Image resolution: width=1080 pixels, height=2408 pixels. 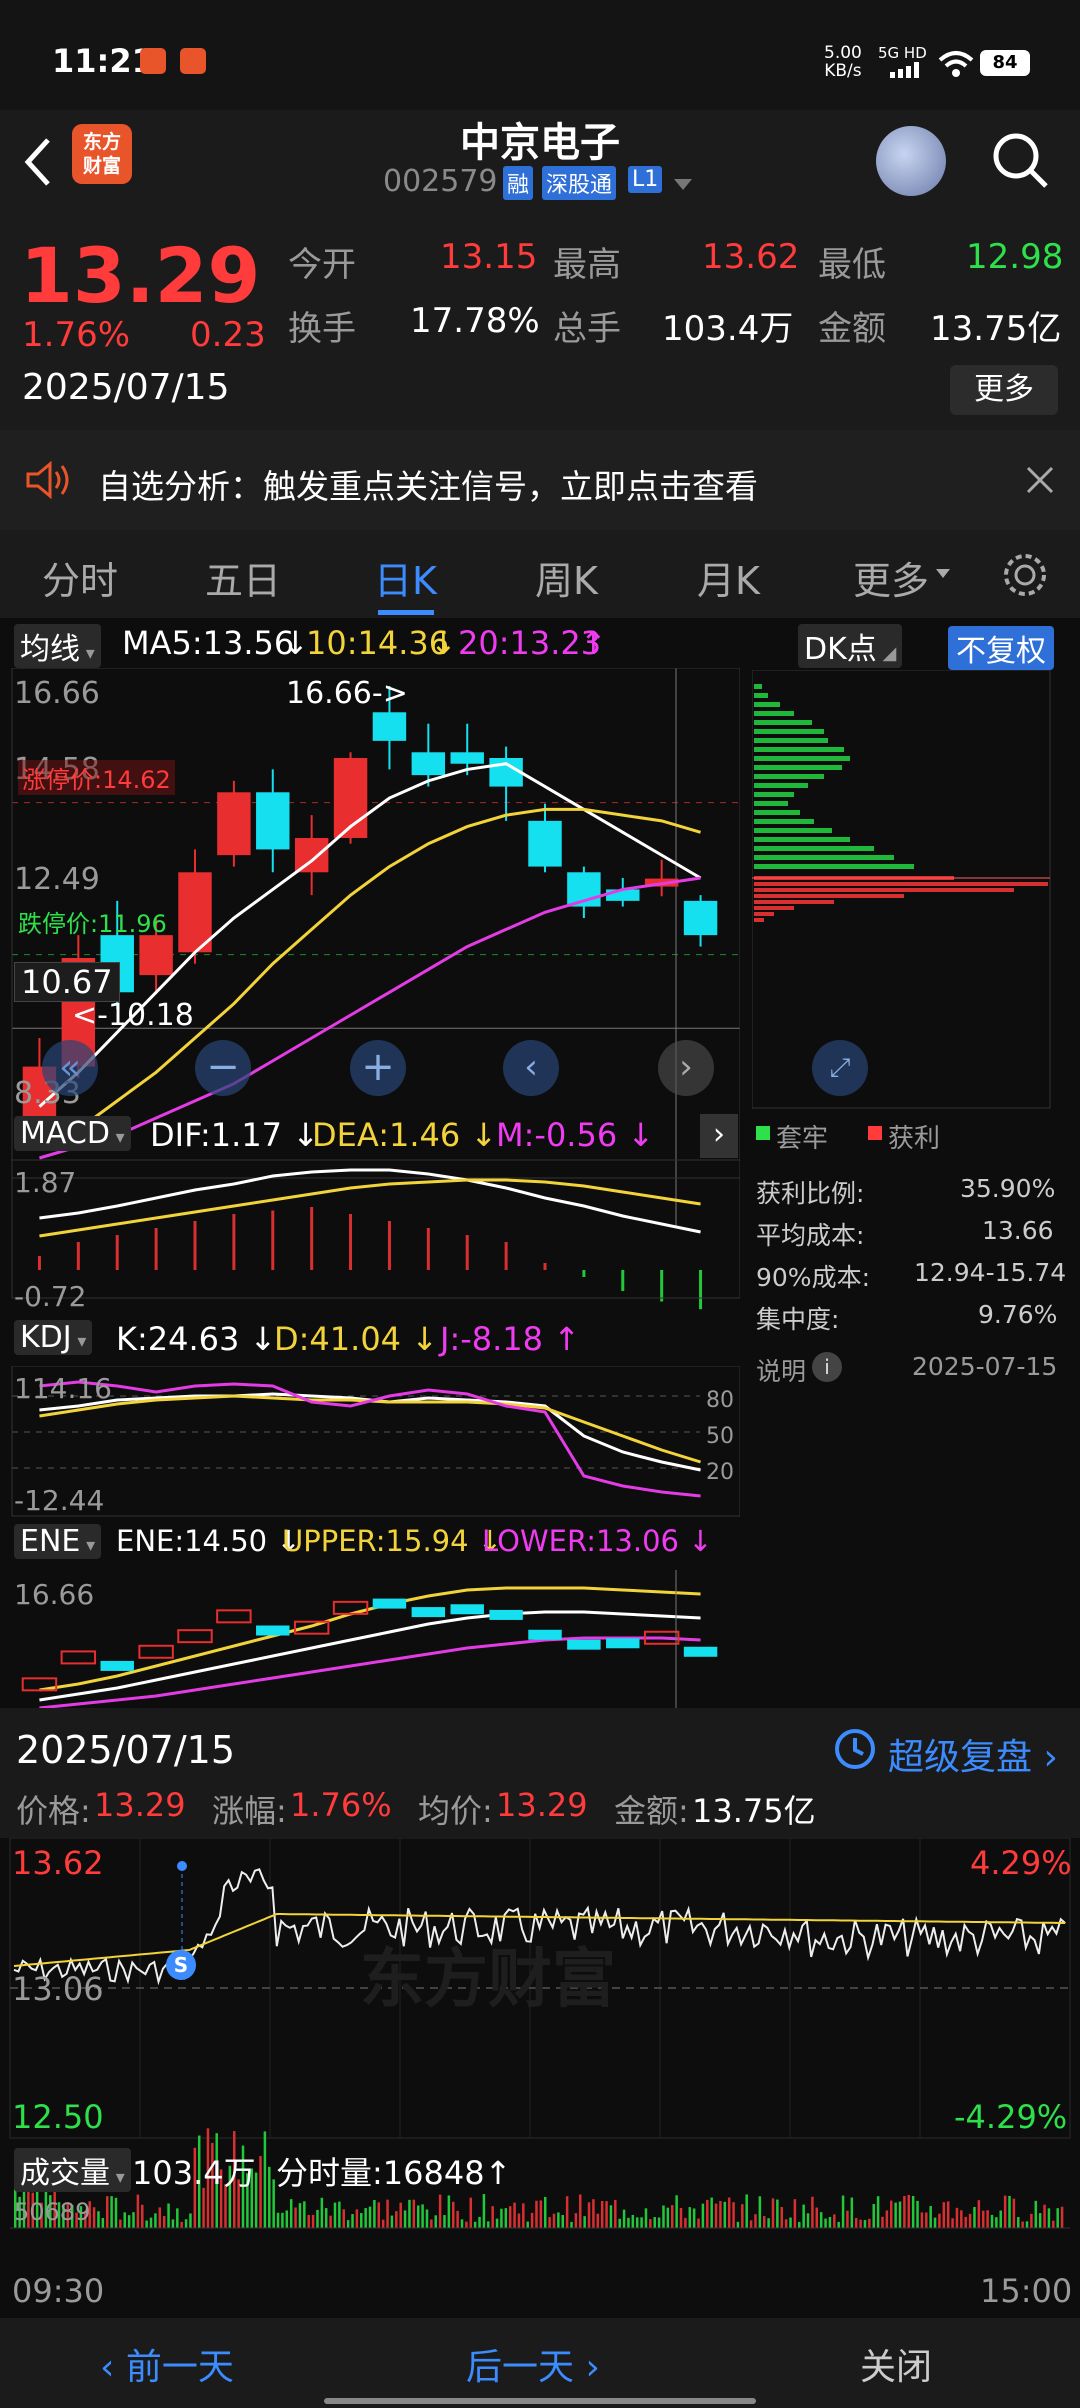 What do you see at coordinates (1040, 482) in the screenshot?
I see `close-icon` at bounding box center [1040, 482].